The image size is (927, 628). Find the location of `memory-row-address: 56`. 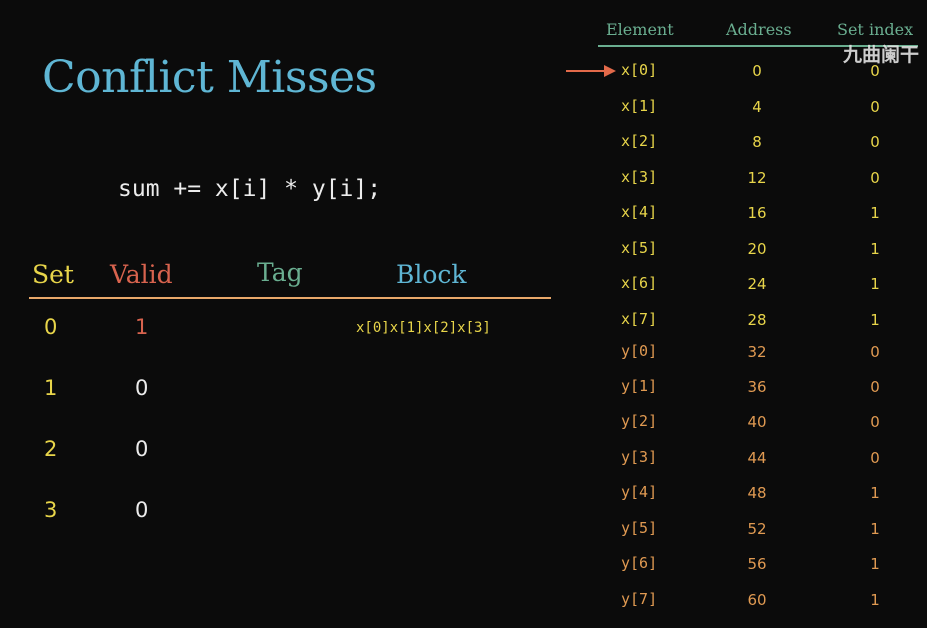

memory-row-address: 56 is located at coordinates (757, 564).